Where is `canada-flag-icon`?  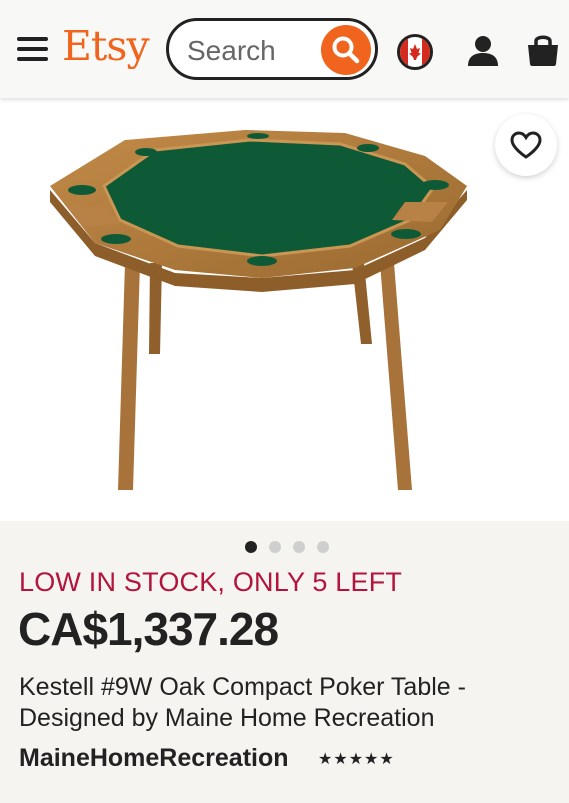 canada-flag-icon is located at coordinates (415, 52).